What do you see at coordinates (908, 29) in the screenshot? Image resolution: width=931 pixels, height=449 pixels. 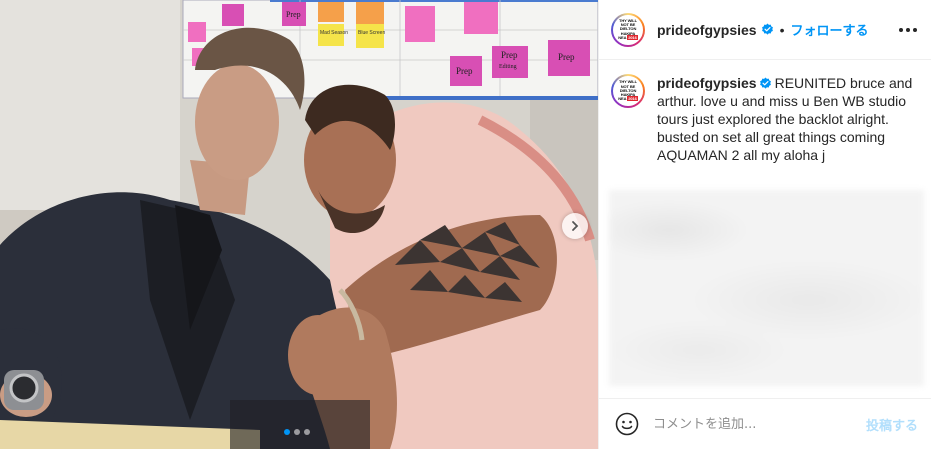 I see `more-options-icon` at bounding box center [908, 29].